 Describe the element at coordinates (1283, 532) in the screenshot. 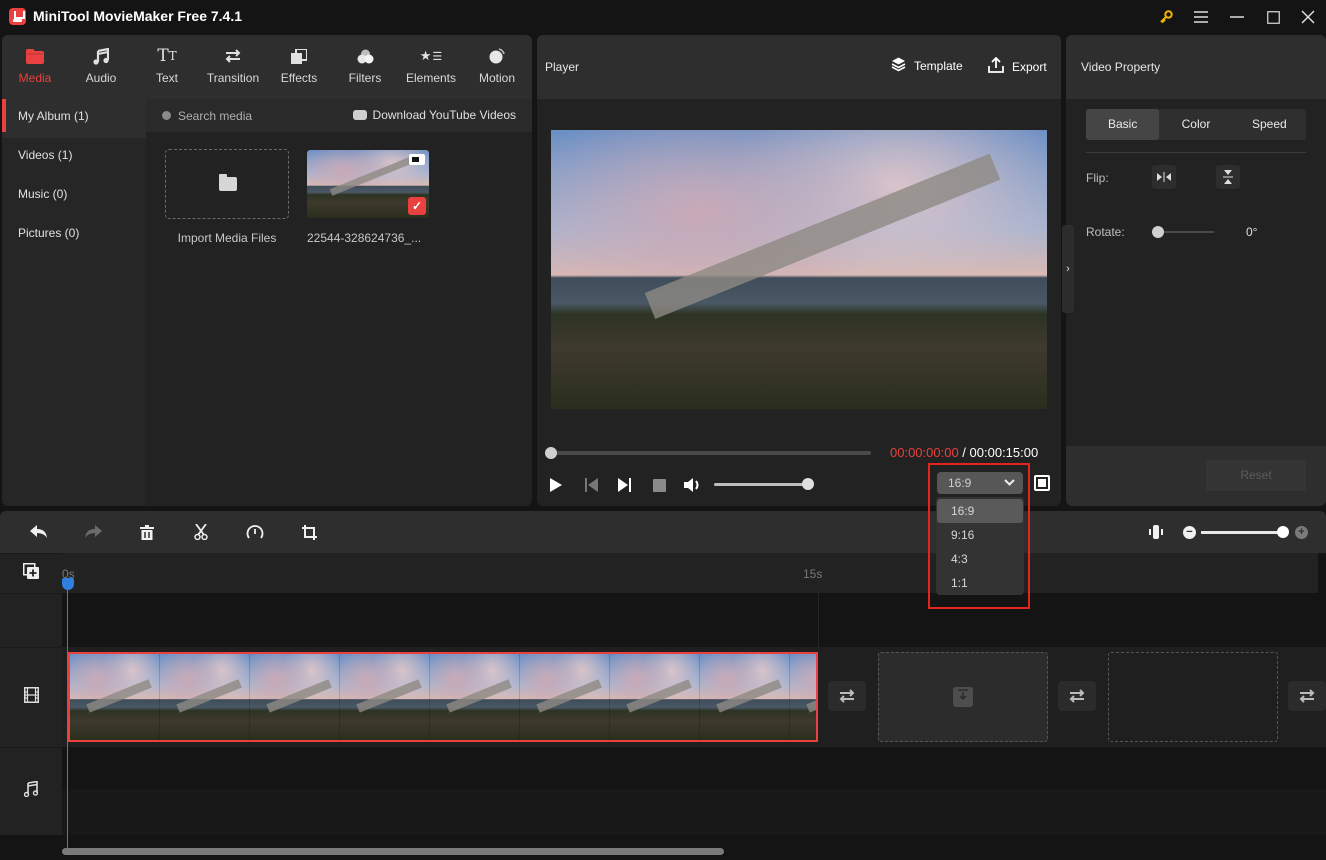

I see `zoom-handle` at that location.